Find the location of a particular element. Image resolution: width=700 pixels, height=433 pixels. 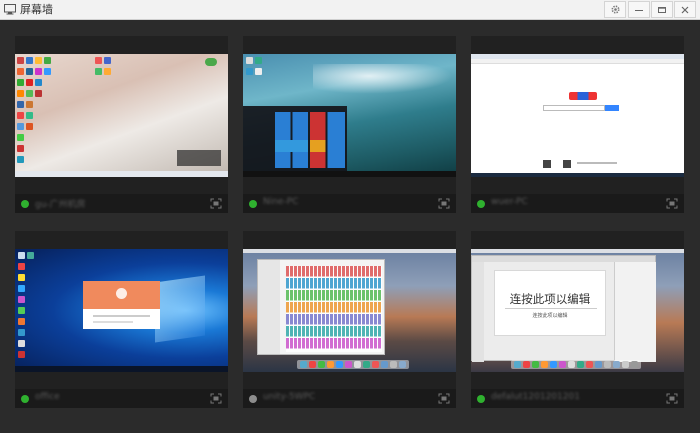

status-offline-dot is located at coordinates (253, 399).